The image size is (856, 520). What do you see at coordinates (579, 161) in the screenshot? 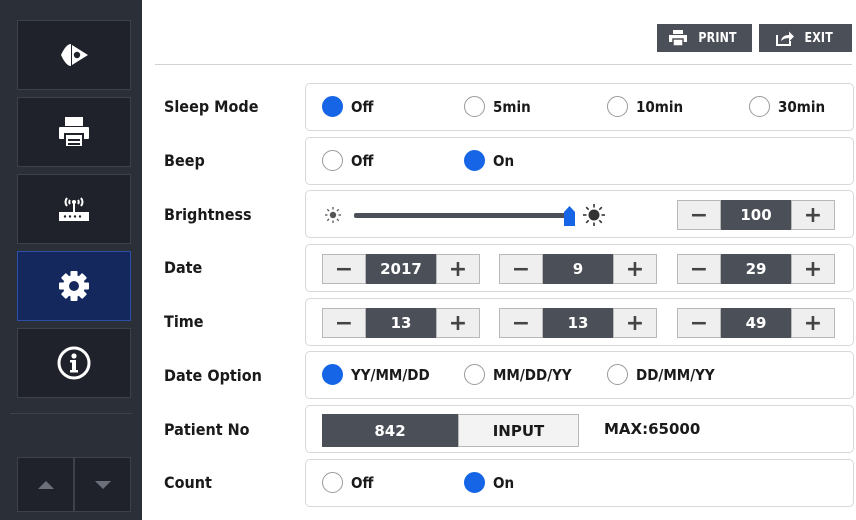
I see `beep-panel: Off On` at bounding box center [579, 161].